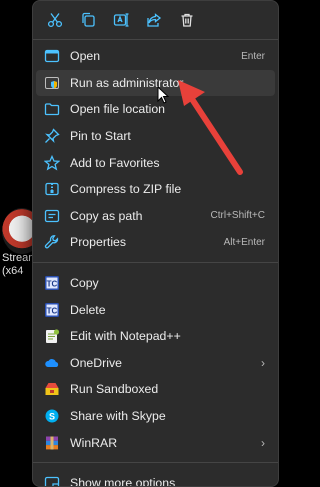 The height and width of the screenshot is (487, 320). I want to click on menu-item-label: Compress to ZIP file, so click(126, 189).